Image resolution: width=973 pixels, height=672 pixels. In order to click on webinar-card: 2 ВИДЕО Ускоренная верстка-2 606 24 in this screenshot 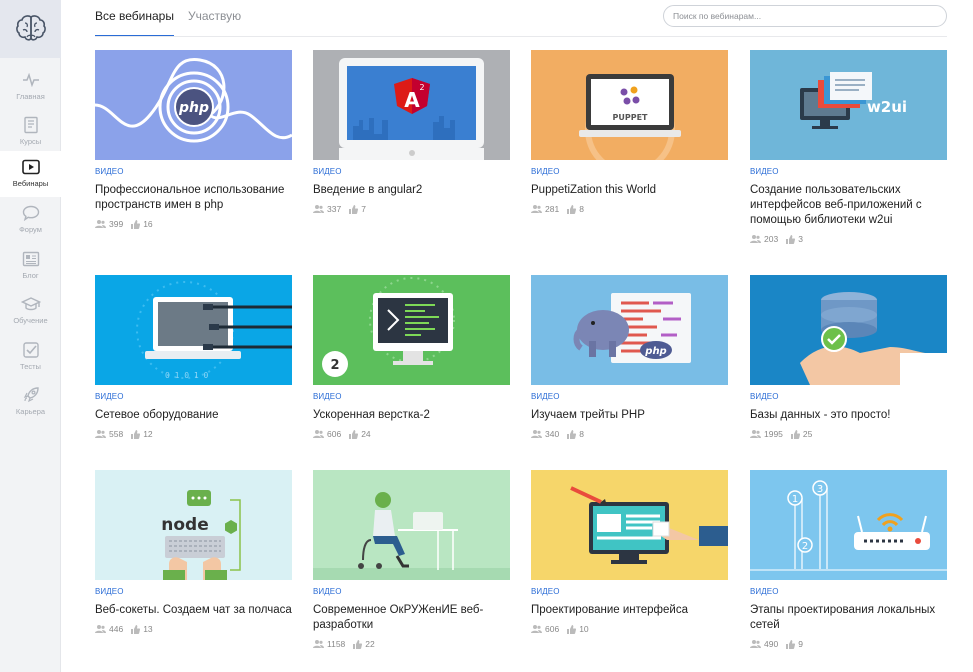, I will do `click(411, 357)`.